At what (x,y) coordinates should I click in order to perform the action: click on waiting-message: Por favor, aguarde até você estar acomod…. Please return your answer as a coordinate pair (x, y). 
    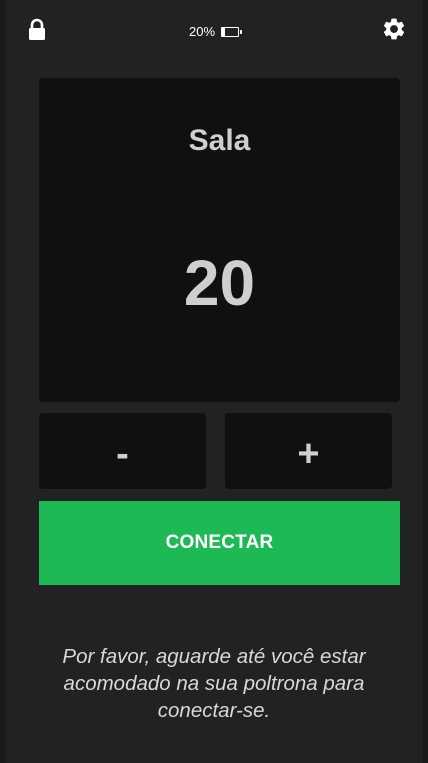
    Looking at the image, I should click on (214, 683).